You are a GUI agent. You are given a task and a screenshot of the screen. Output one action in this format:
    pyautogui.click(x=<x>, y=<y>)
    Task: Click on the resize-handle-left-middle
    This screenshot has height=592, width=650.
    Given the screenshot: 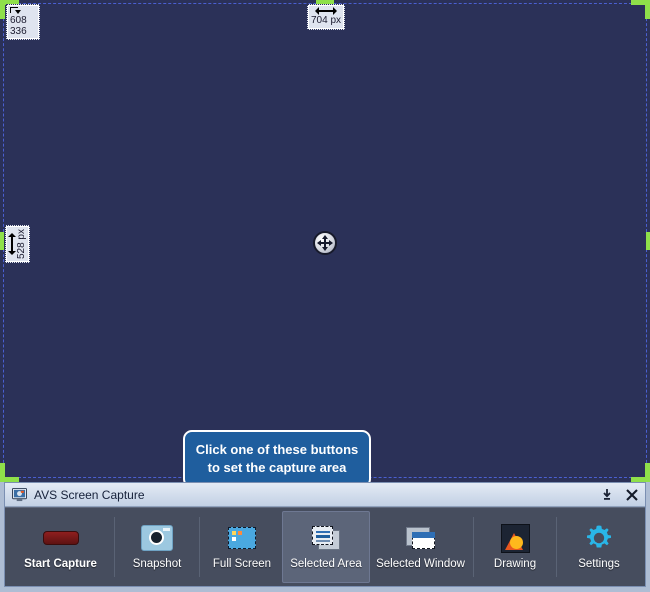 What is the action you would take?
    pyautogui.click(x=2, y=241)
    